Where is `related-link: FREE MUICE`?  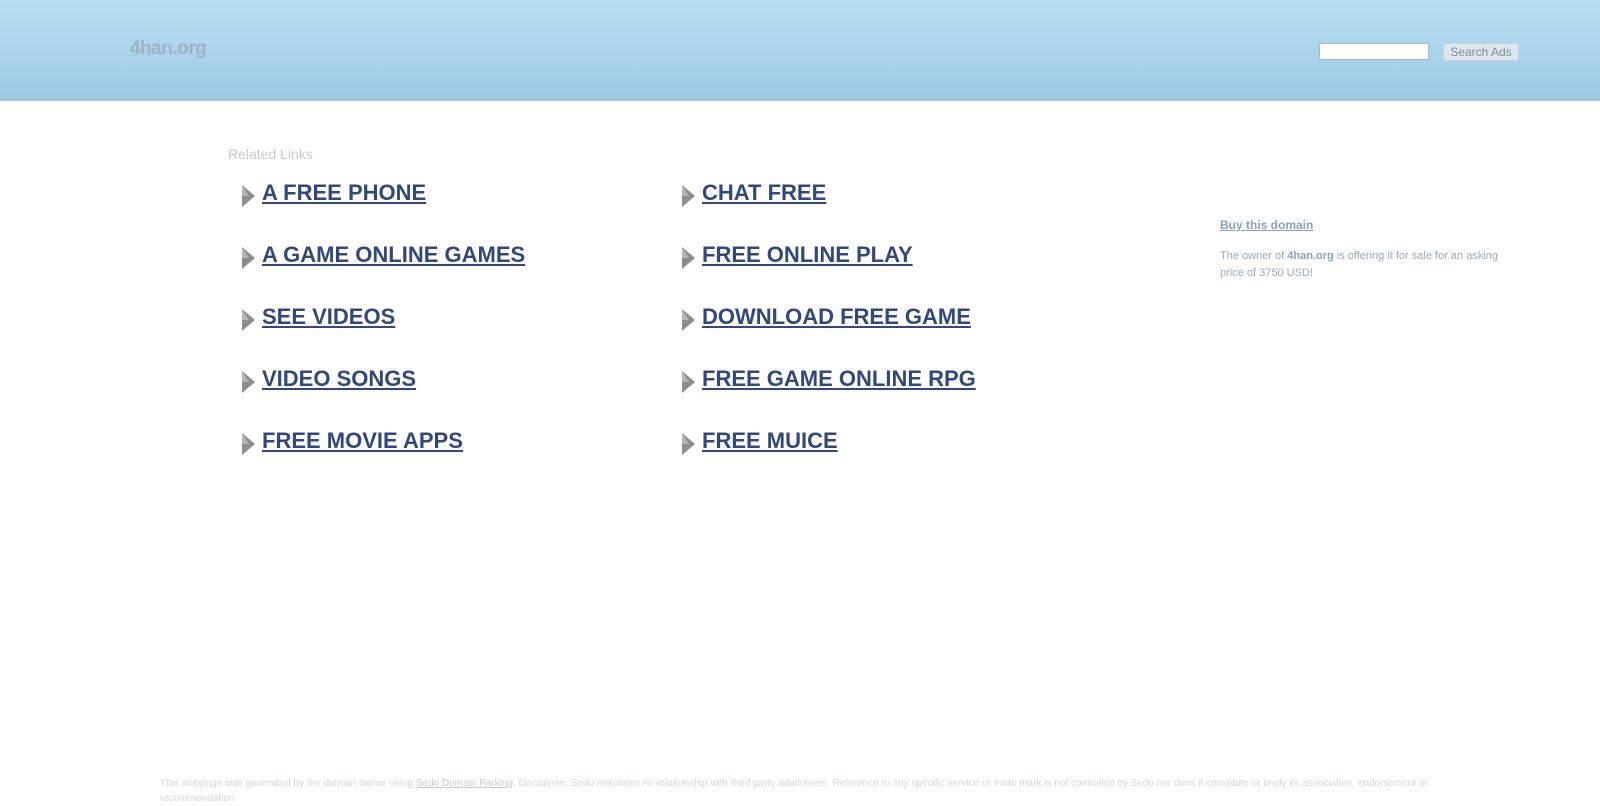 related-link: FREE MUICE is located at coordinates (890, 454).